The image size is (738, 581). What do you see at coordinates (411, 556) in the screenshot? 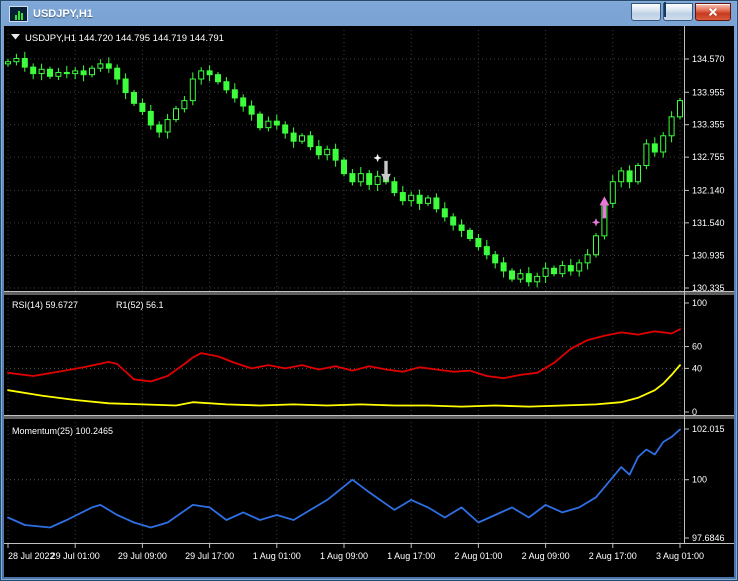
I see `svg-text: 1 Aug 17:00` at bounding box center [411, 556].